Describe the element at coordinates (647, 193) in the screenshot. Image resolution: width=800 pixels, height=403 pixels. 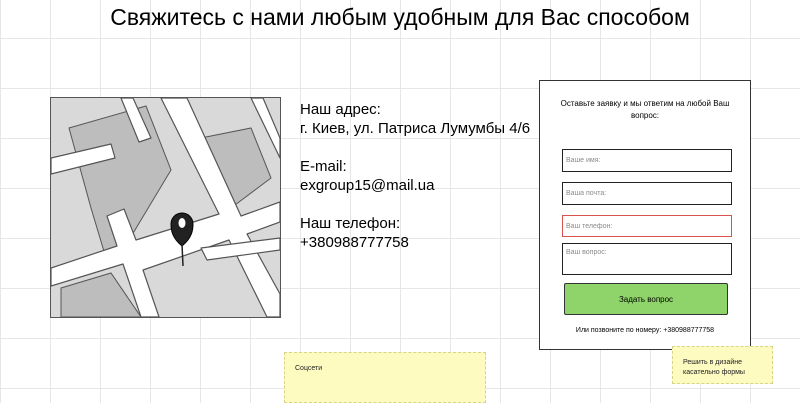
I see `email-field` at that location.